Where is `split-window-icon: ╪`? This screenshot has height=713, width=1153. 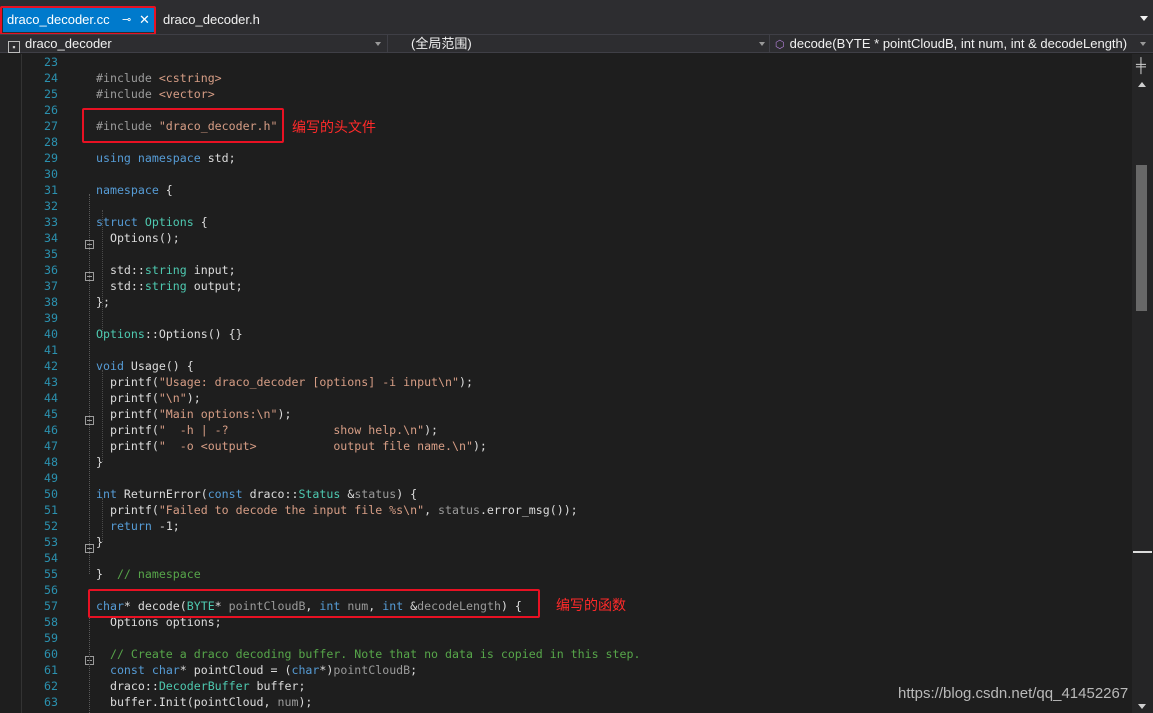 split-window-icon: ╪ is located at coordinates (1141, 65).